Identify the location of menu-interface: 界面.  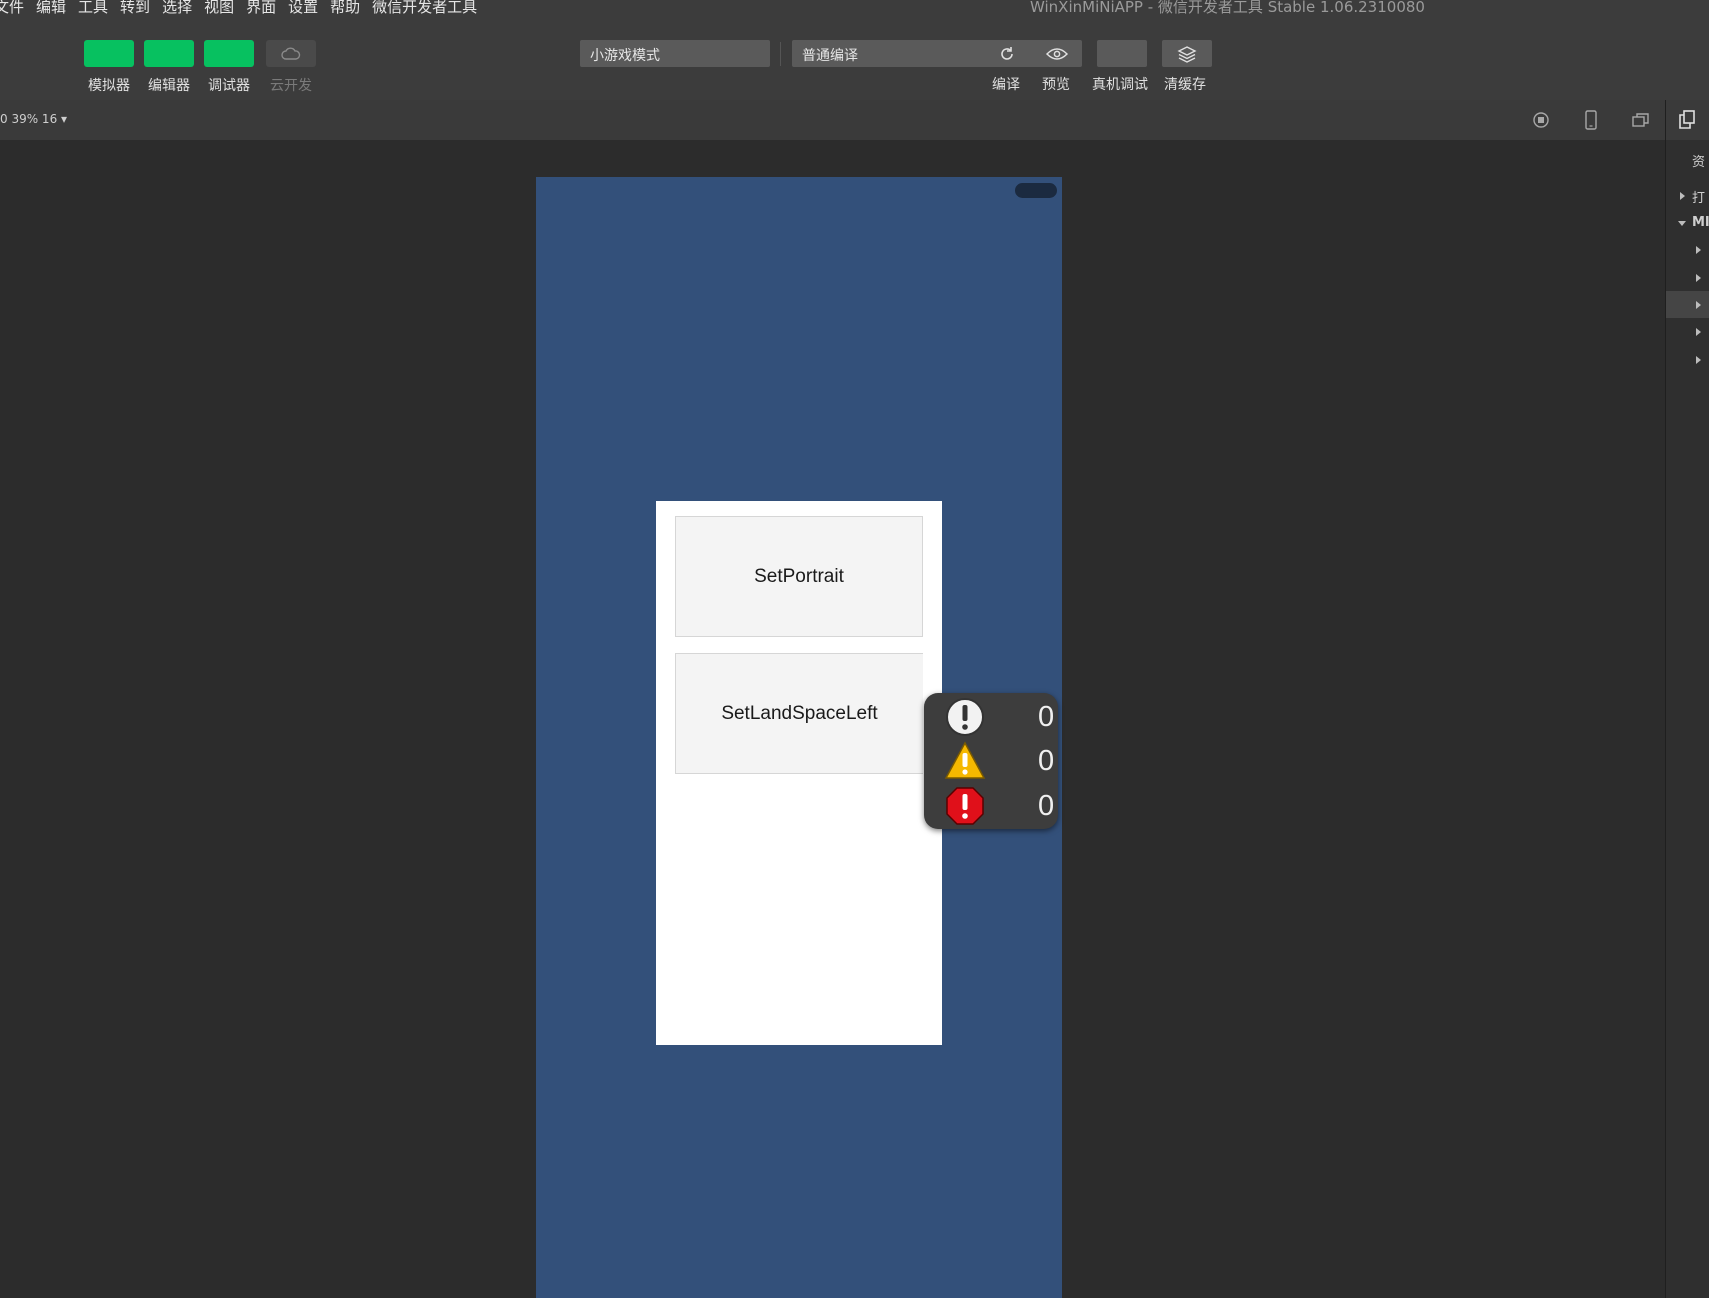
(261, 9).